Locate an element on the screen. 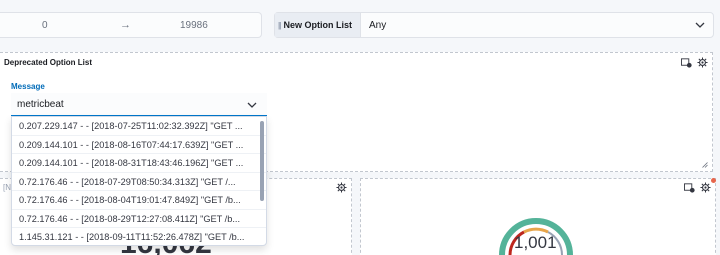 The image size is (720, 255). message-combo-box: metricbeat is located at coordinates (139, 105).